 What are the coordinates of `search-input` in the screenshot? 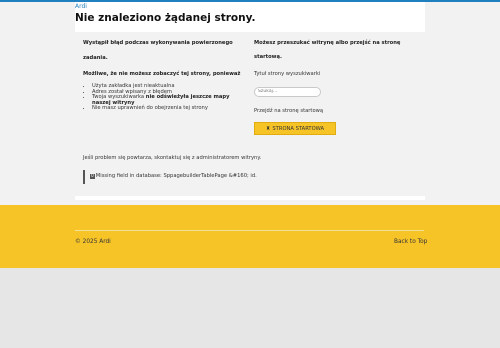 It's located at (287, 92).